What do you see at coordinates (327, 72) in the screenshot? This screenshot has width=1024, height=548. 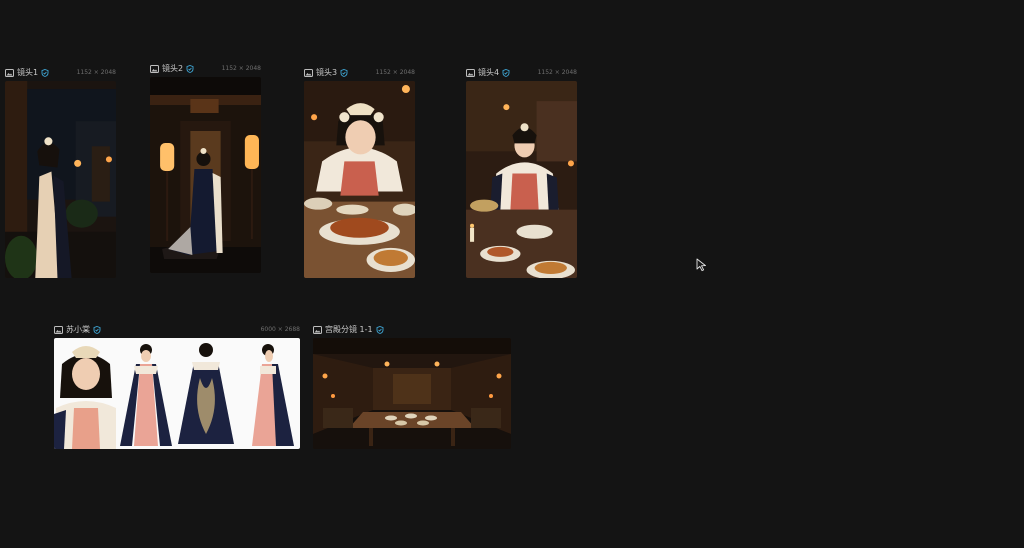 I see `card-title: 镜头3` at bounding box center [327, 72].